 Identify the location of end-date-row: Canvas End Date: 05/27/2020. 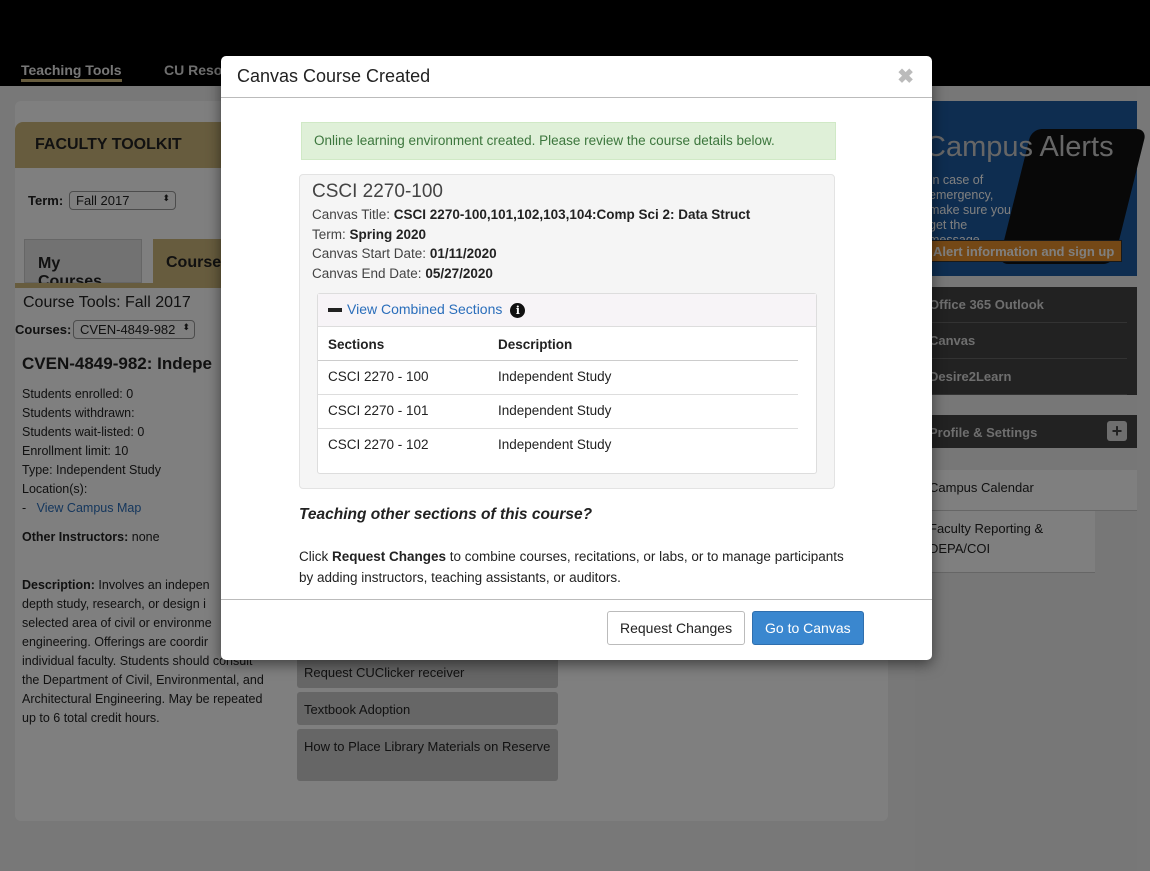
(567, 274).